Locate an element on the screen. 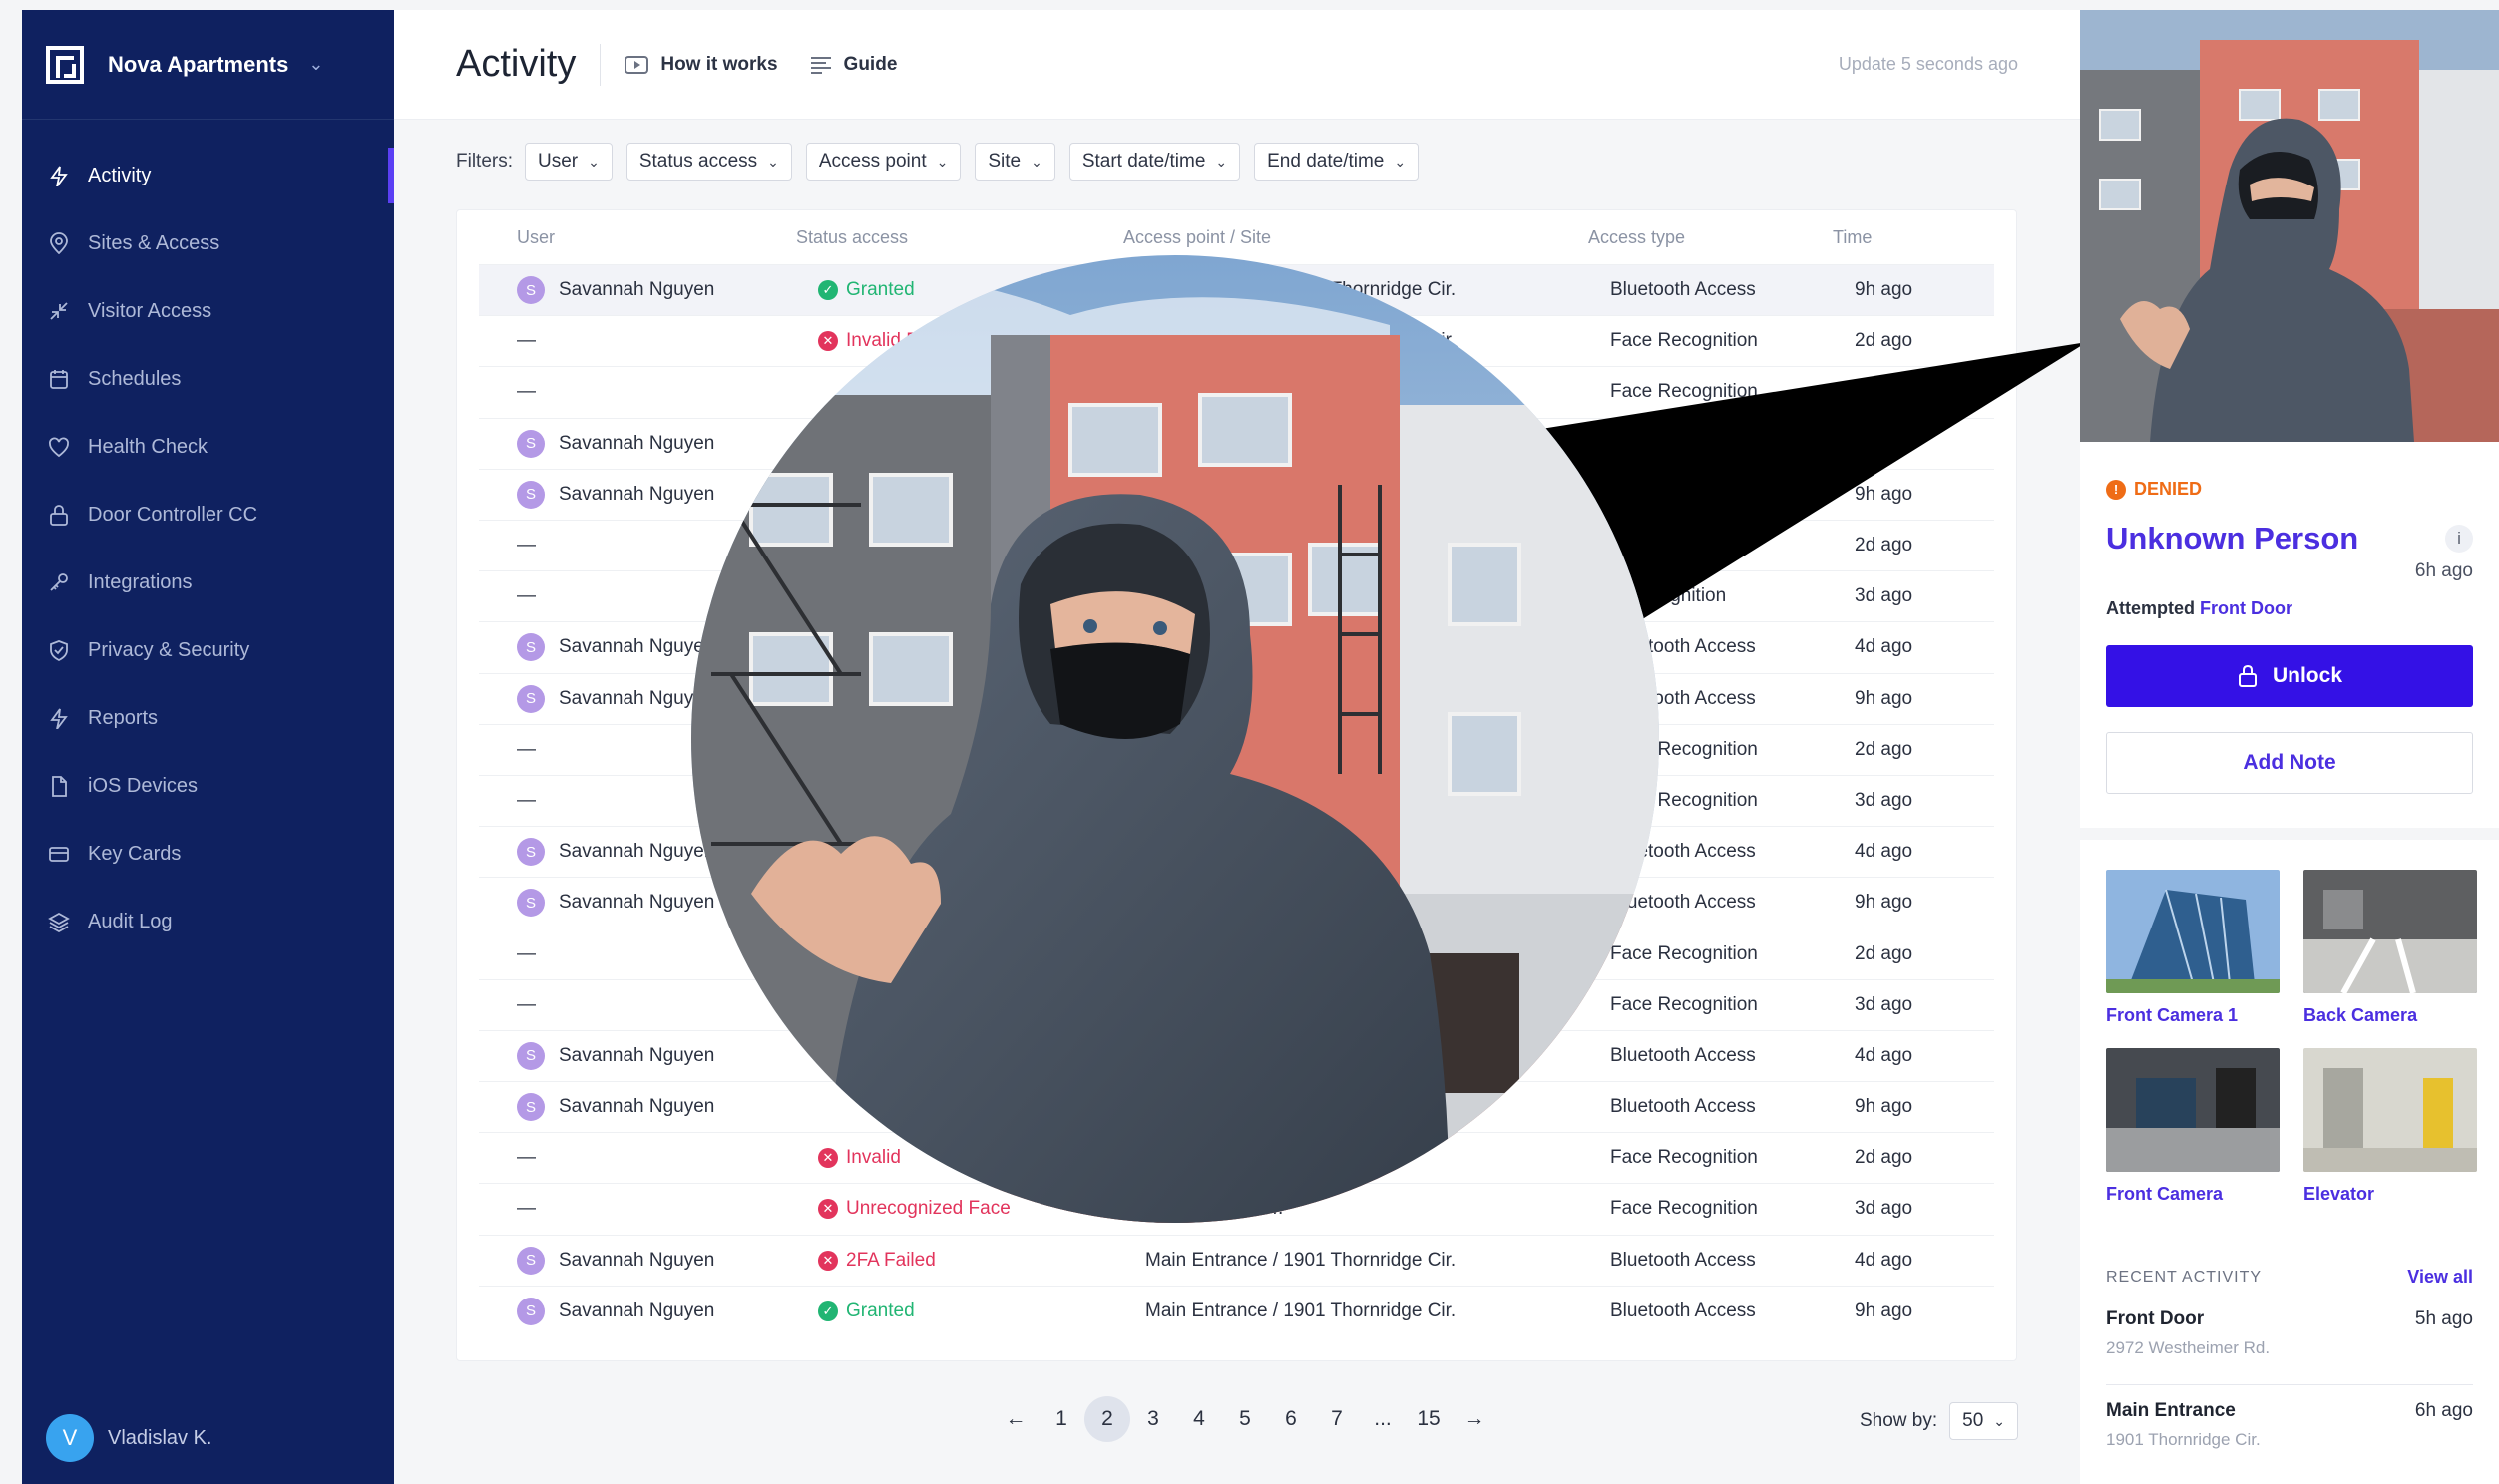  add-note-button: Add Note is located at coordinates (2290, 763).